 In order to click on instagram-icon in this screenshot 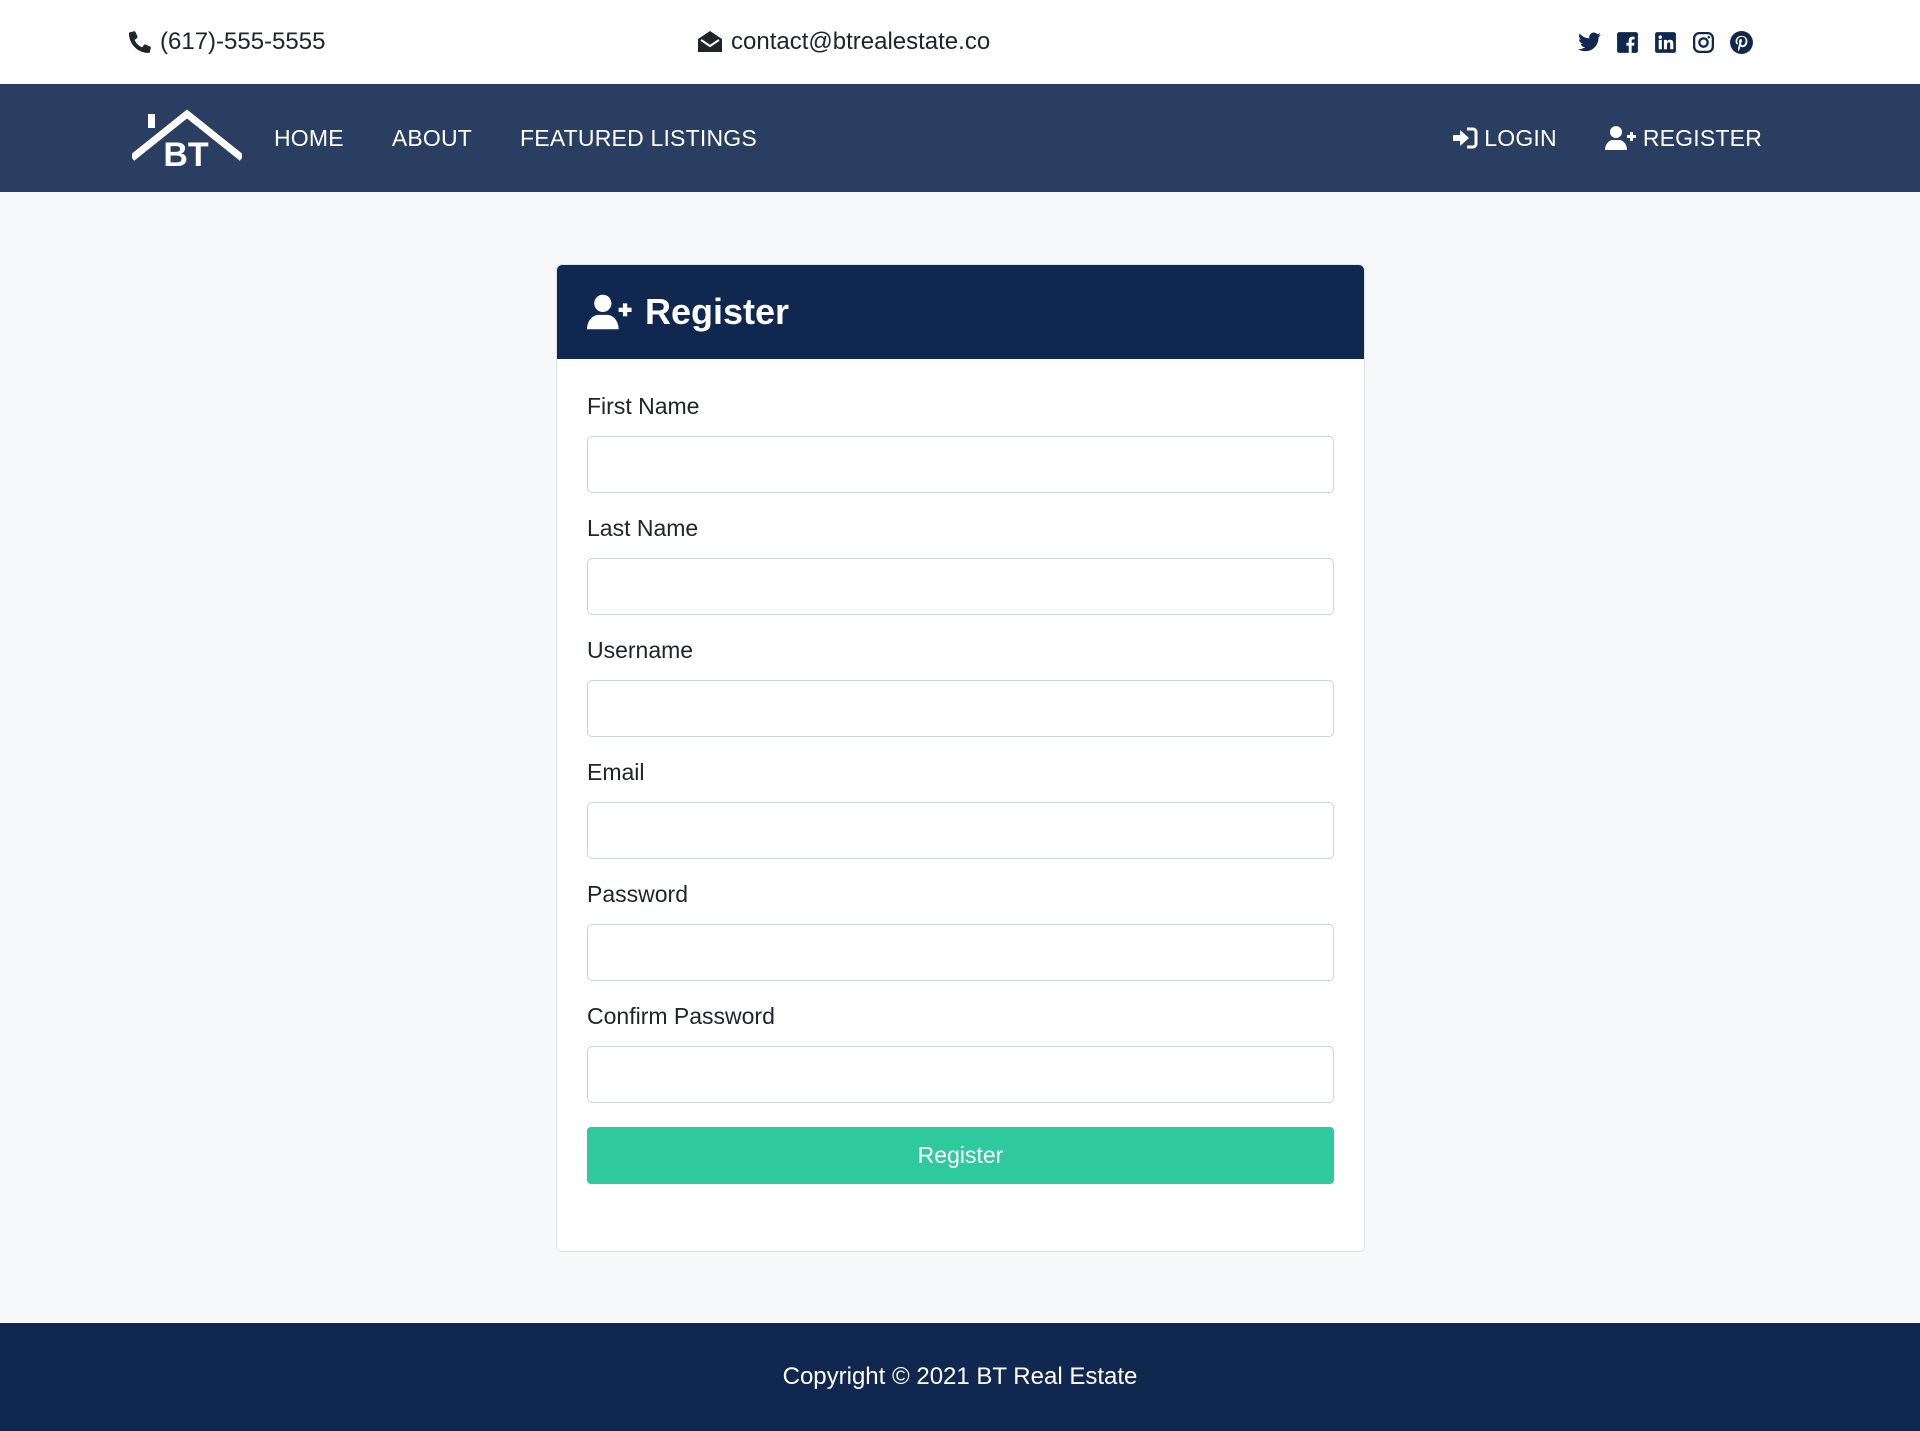, I will do `click(1703, 42)`.